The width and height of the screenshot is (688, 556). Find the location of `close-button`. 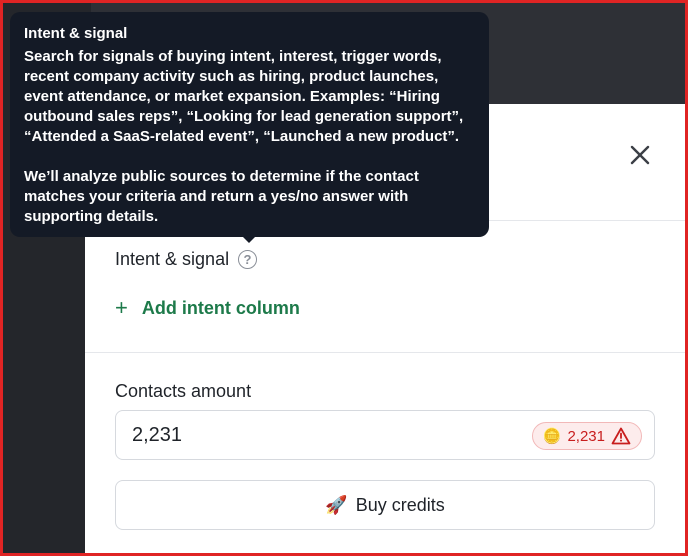

close-button is located at coordinates (640, 155).